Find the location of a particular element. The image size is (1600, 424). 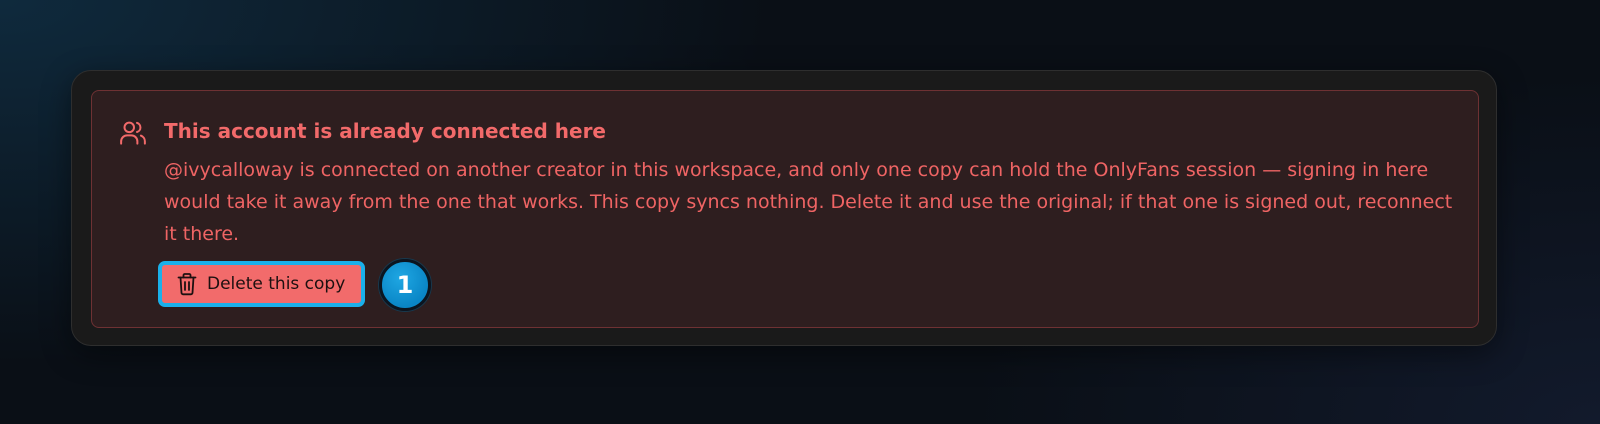

delete-copy-label: Delete this copy is located at coordinates (276, 284).